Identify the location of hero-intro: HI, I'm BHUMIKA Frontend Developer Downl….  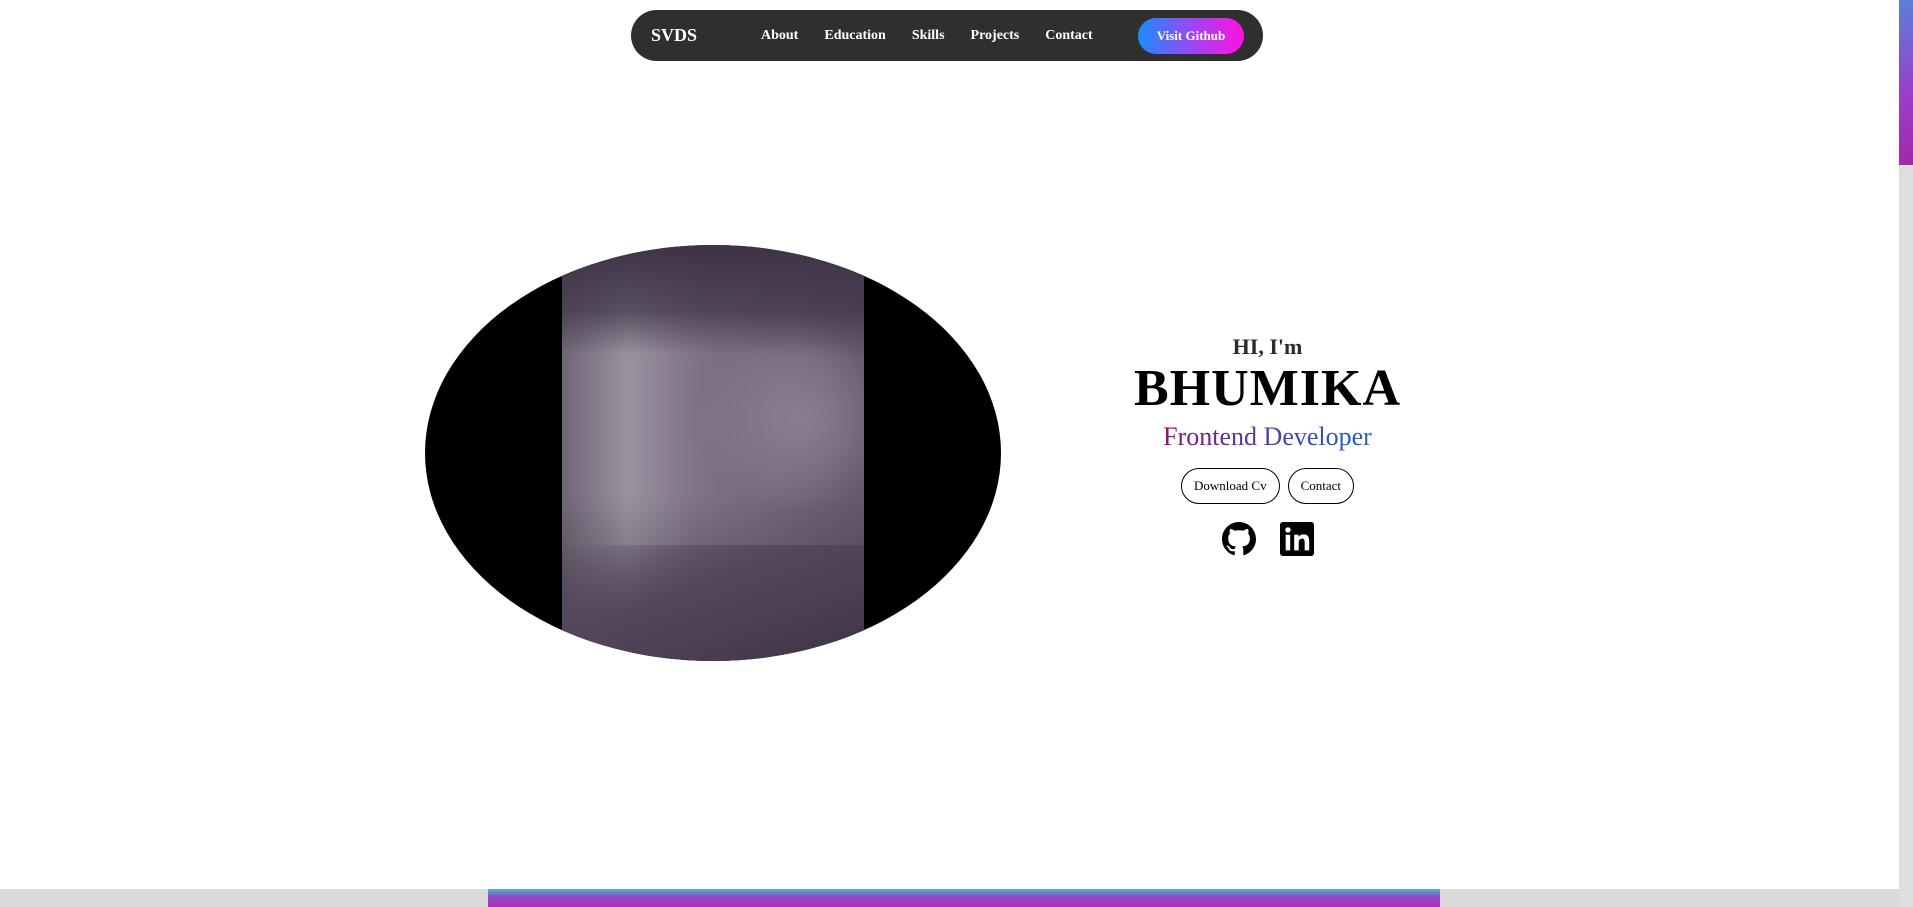
(1267, 445).